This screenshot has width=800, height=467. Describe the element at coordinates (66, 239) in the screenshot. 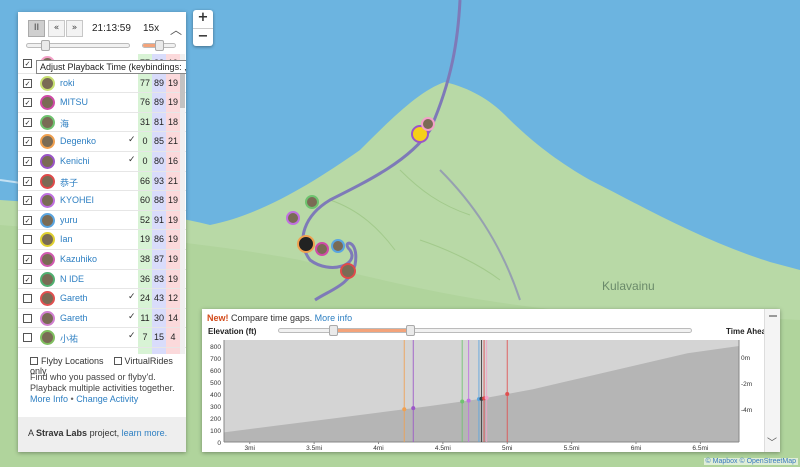

I see `athlete-name: Ian` at that location.